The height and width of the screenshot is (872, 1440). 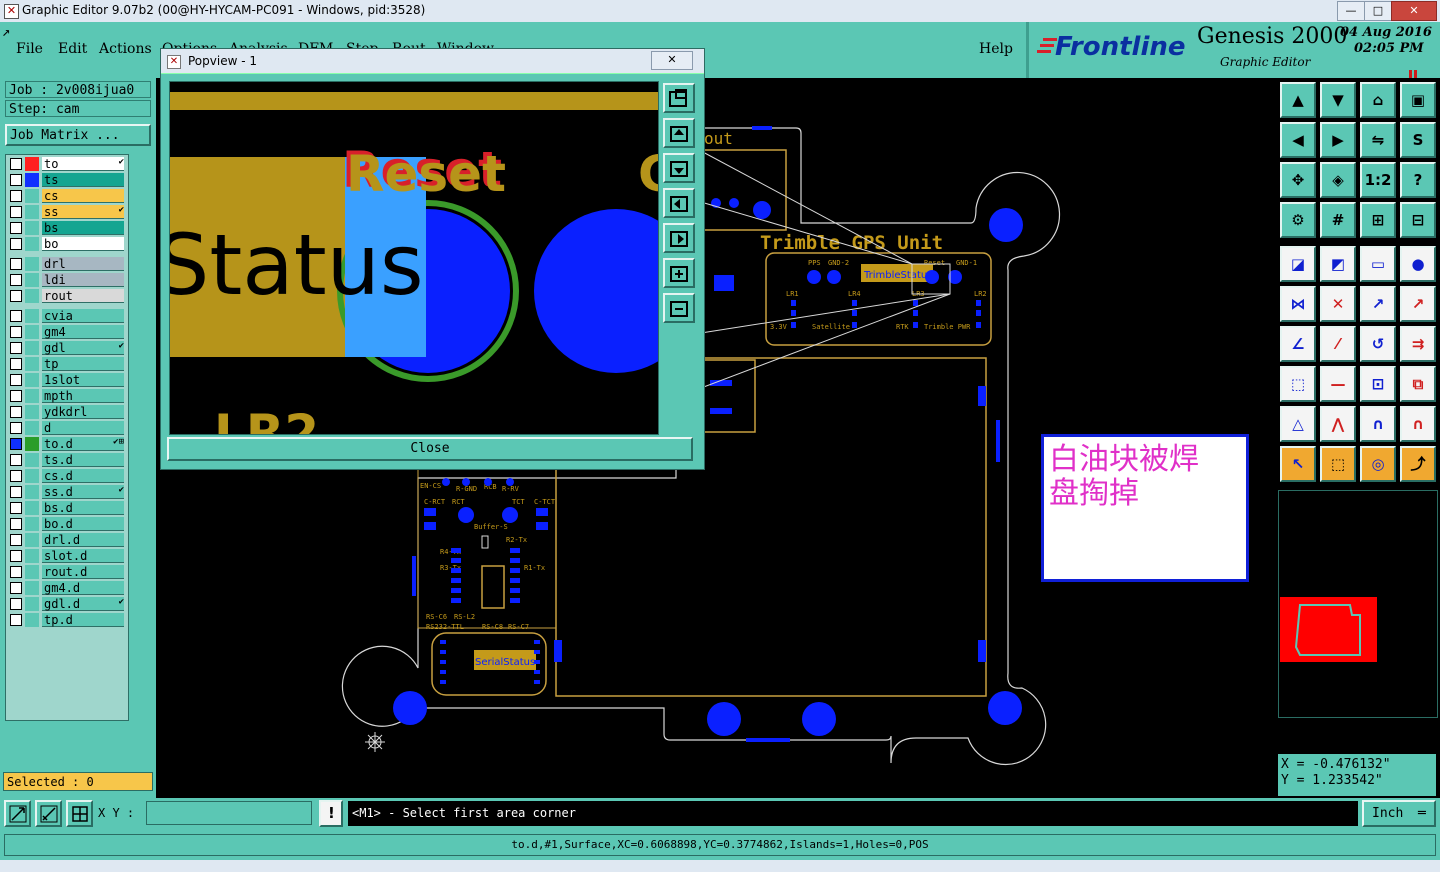 I want to click on scale-1-2-icon: 1:2, so click(x=1378, y=180).